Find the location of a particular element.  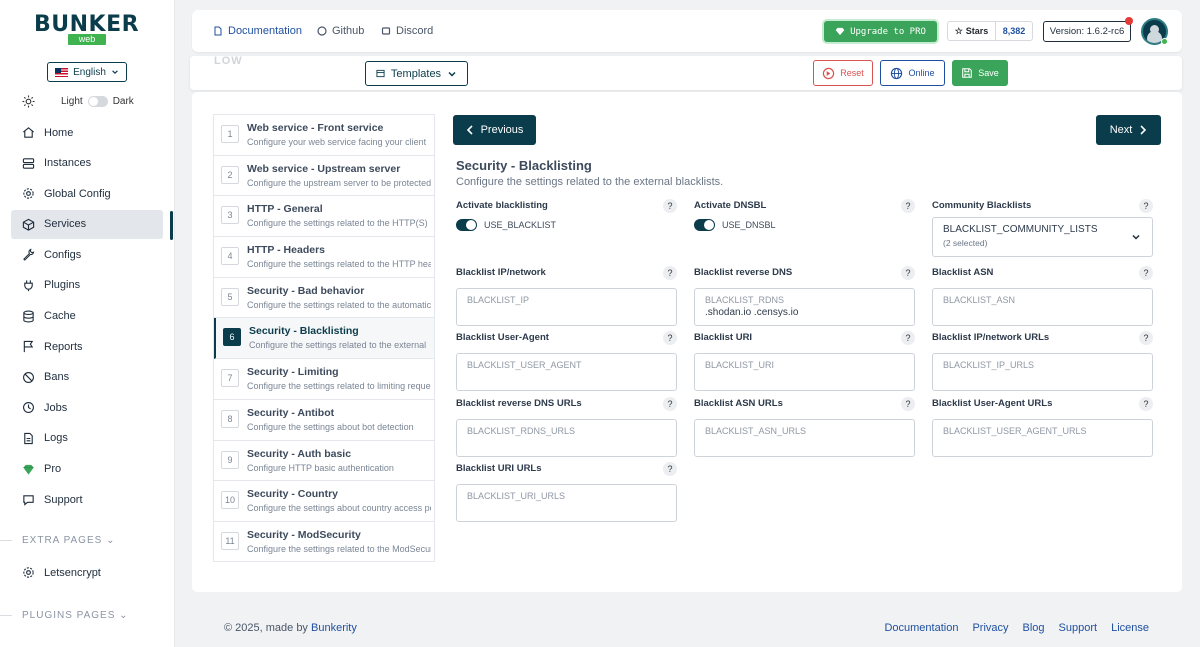

stars-count: 8,382 is located at coordinates (1014, 31).